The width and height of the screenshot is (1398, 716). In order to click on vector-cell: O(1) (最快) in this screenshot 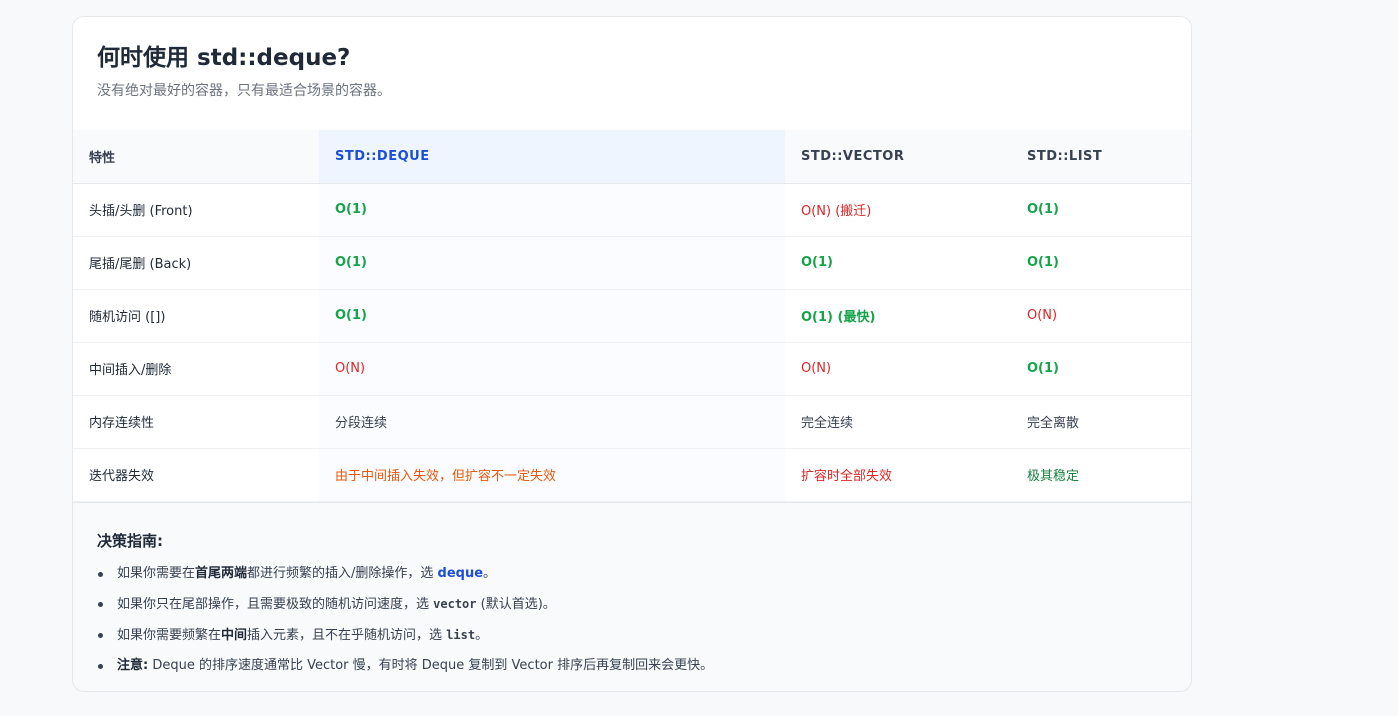, I will do `click(898, 316)`.